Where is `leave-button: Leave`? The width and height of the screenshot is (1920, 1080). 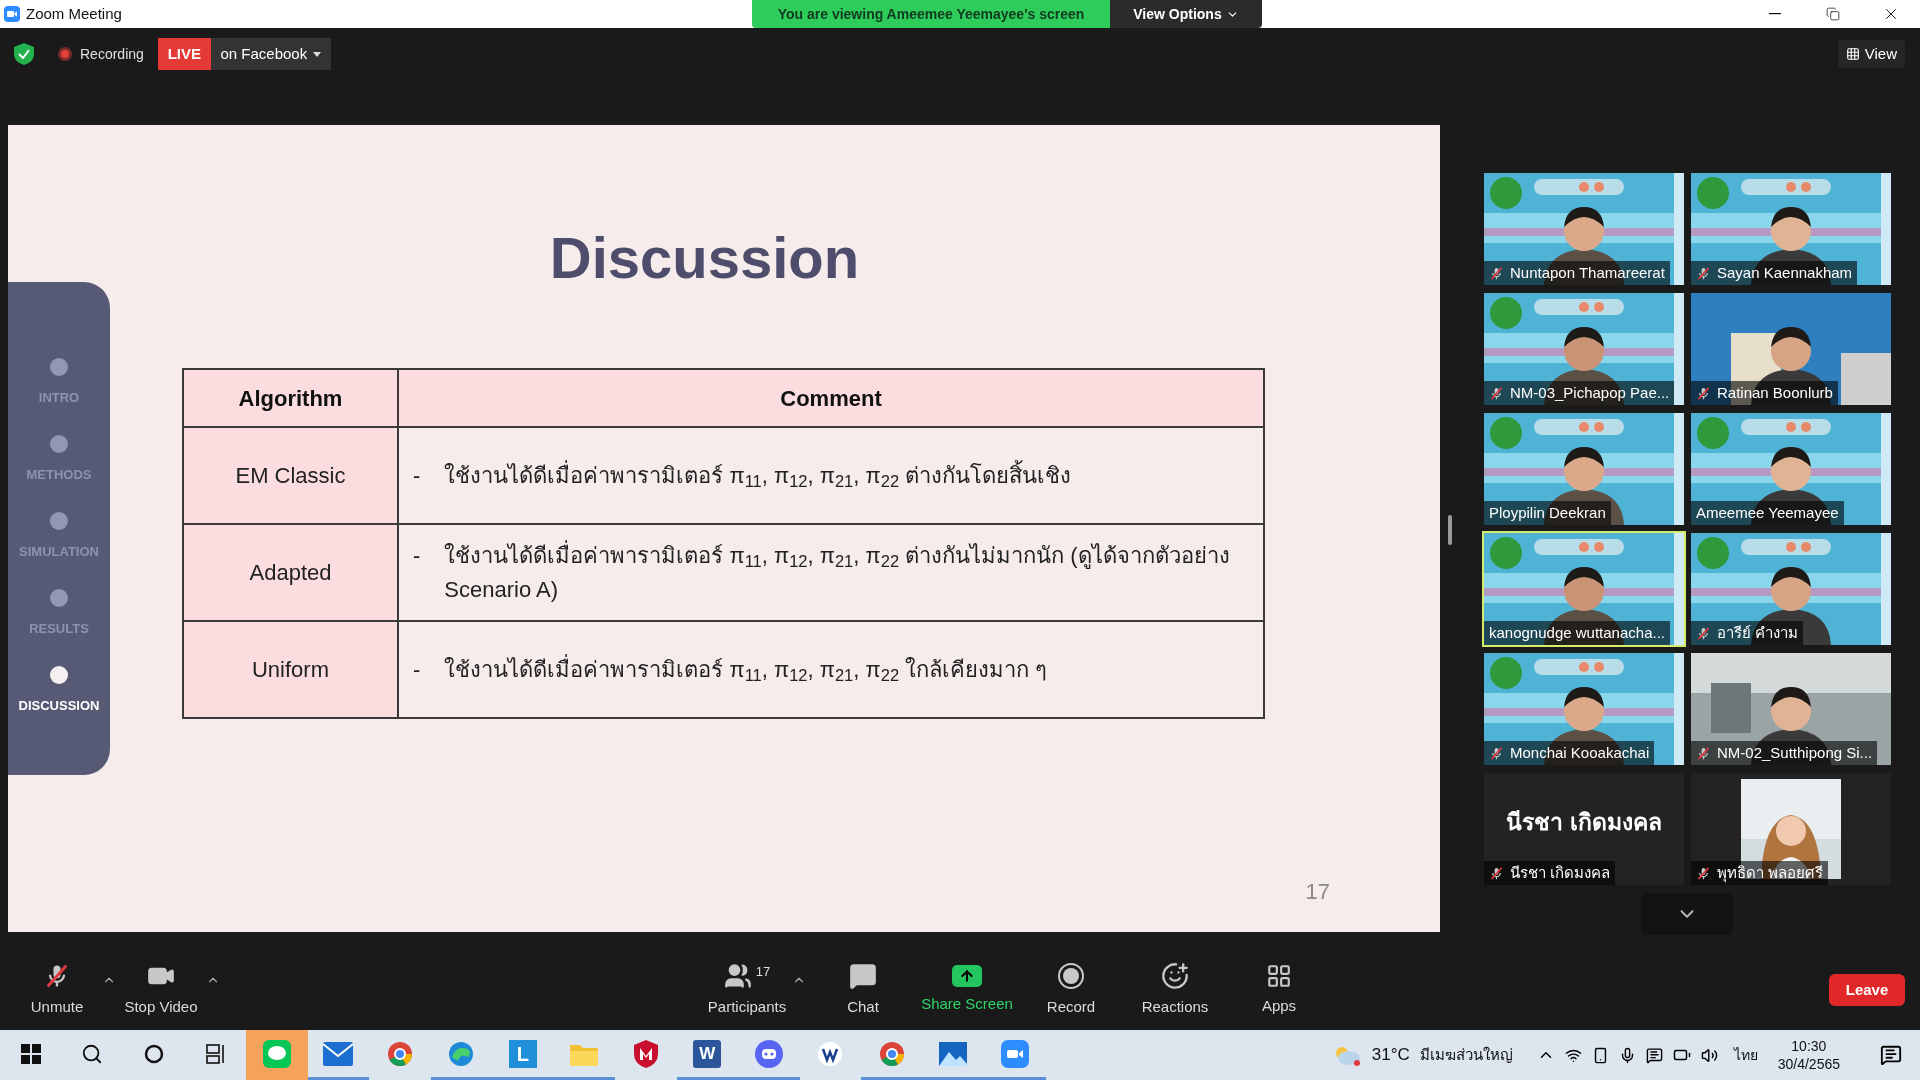
leave-button: Leave is located at coordinates (1867, 990).